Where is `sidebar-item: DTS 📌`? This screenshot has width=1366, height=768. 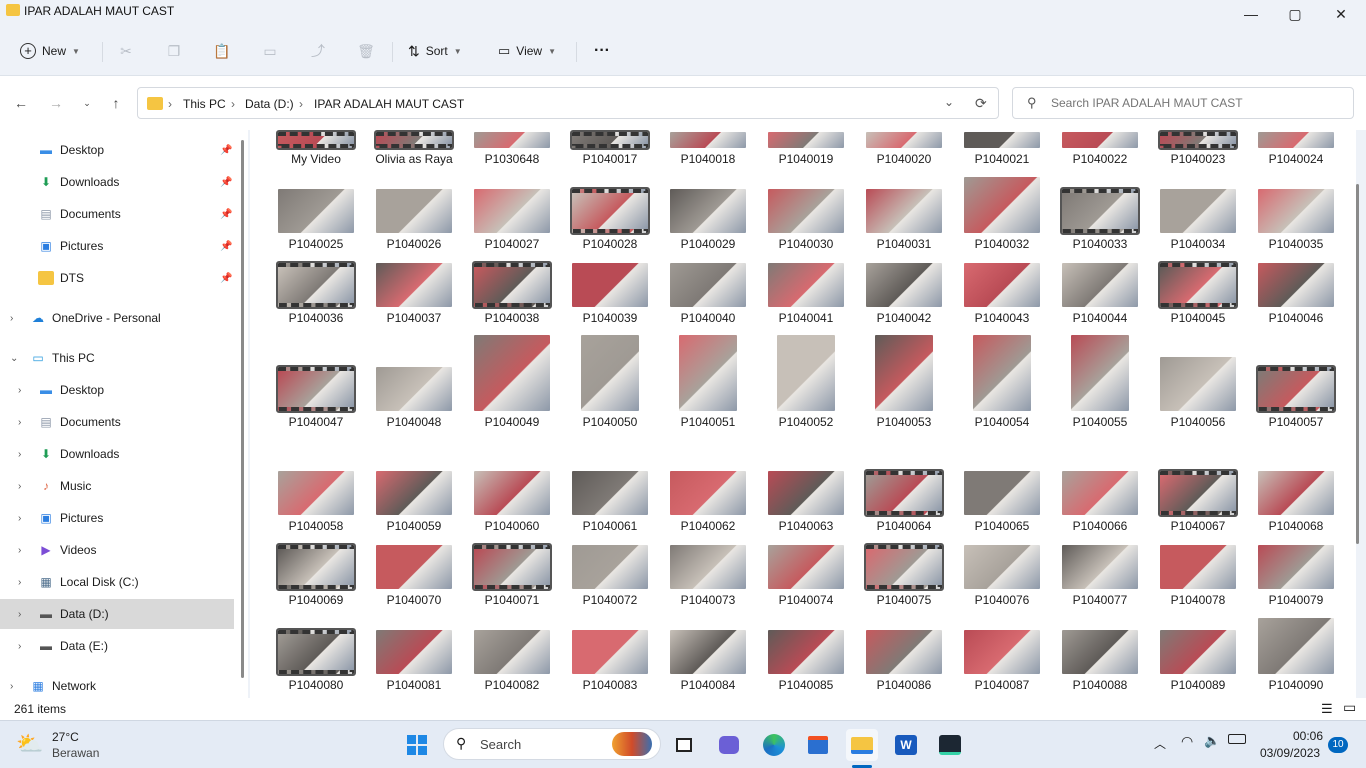 sidebar-item: DTS 📌 is located at coordinates (117, 278).